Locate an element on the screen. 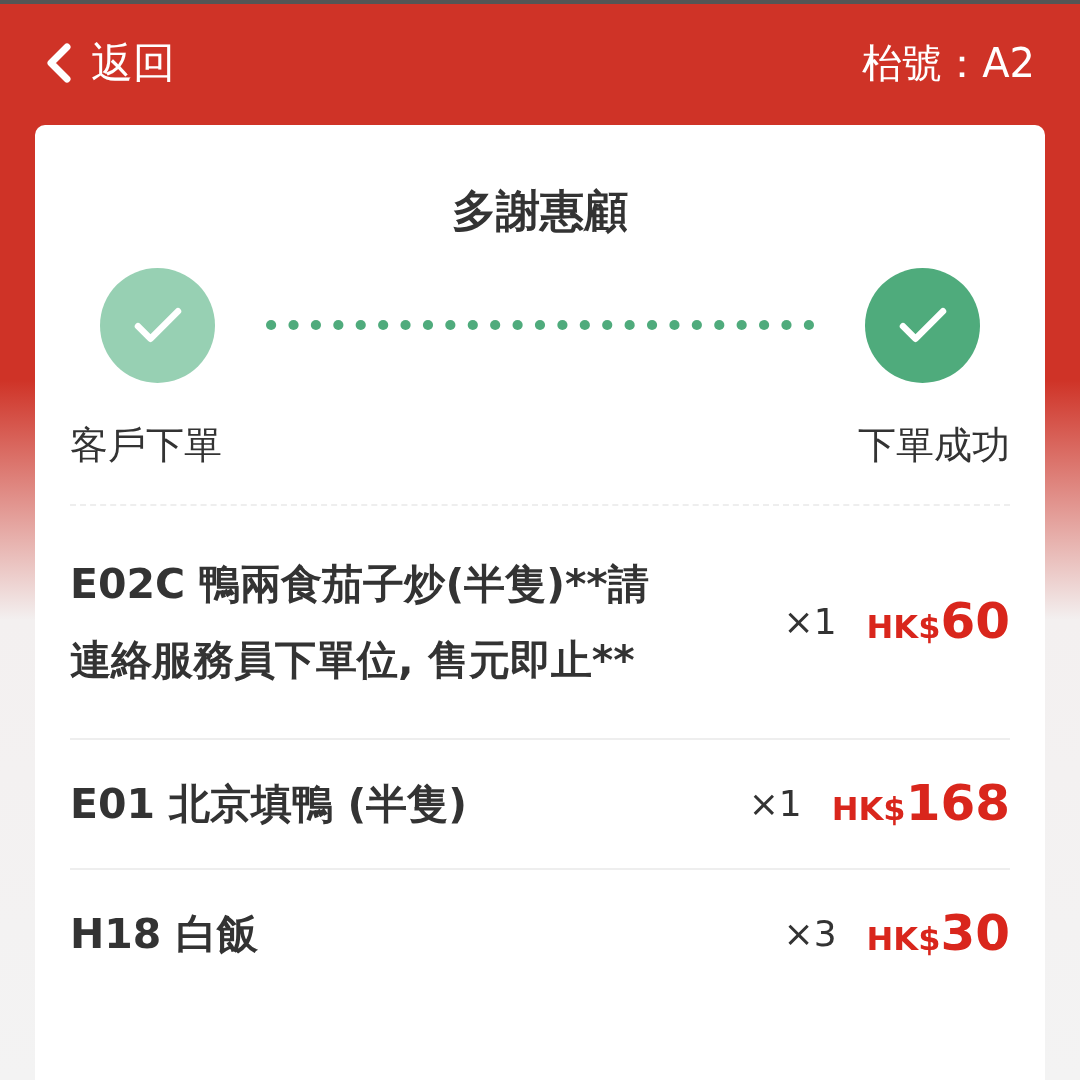 The image size is (1080, 1080). table-number: 枱號：A2 is located at coordinates (948, 63).